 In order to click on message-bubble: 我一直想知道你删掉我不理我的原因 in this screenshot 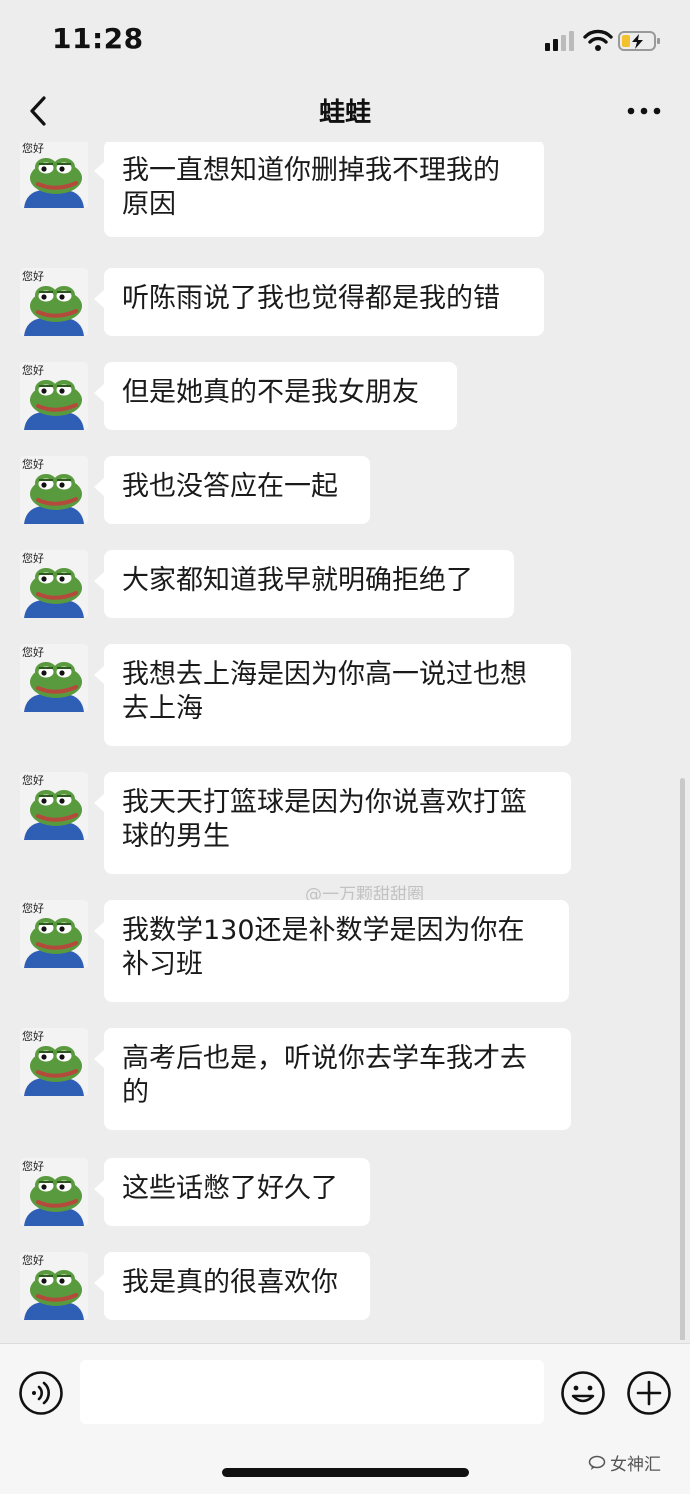, I will do `click(319, 189)`.